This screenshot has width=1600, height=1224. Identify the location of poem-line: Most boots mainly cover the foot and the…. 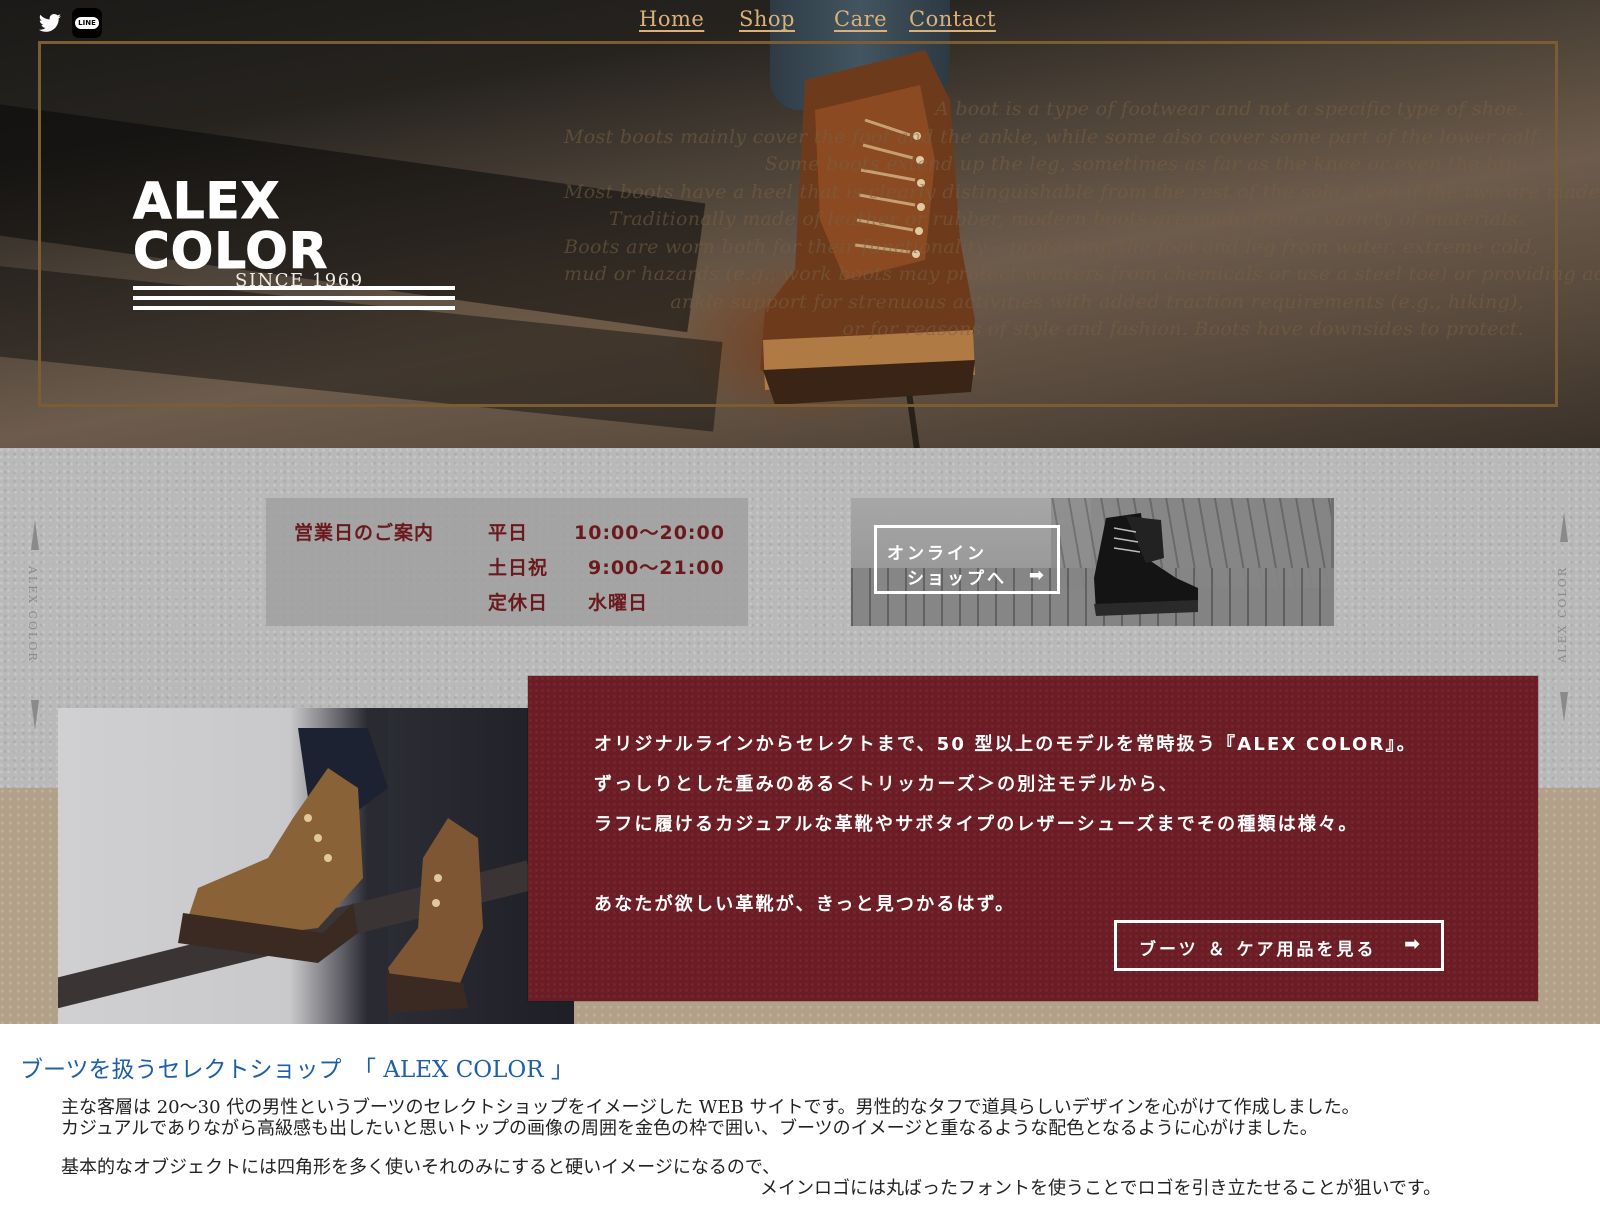
(1054, 136).